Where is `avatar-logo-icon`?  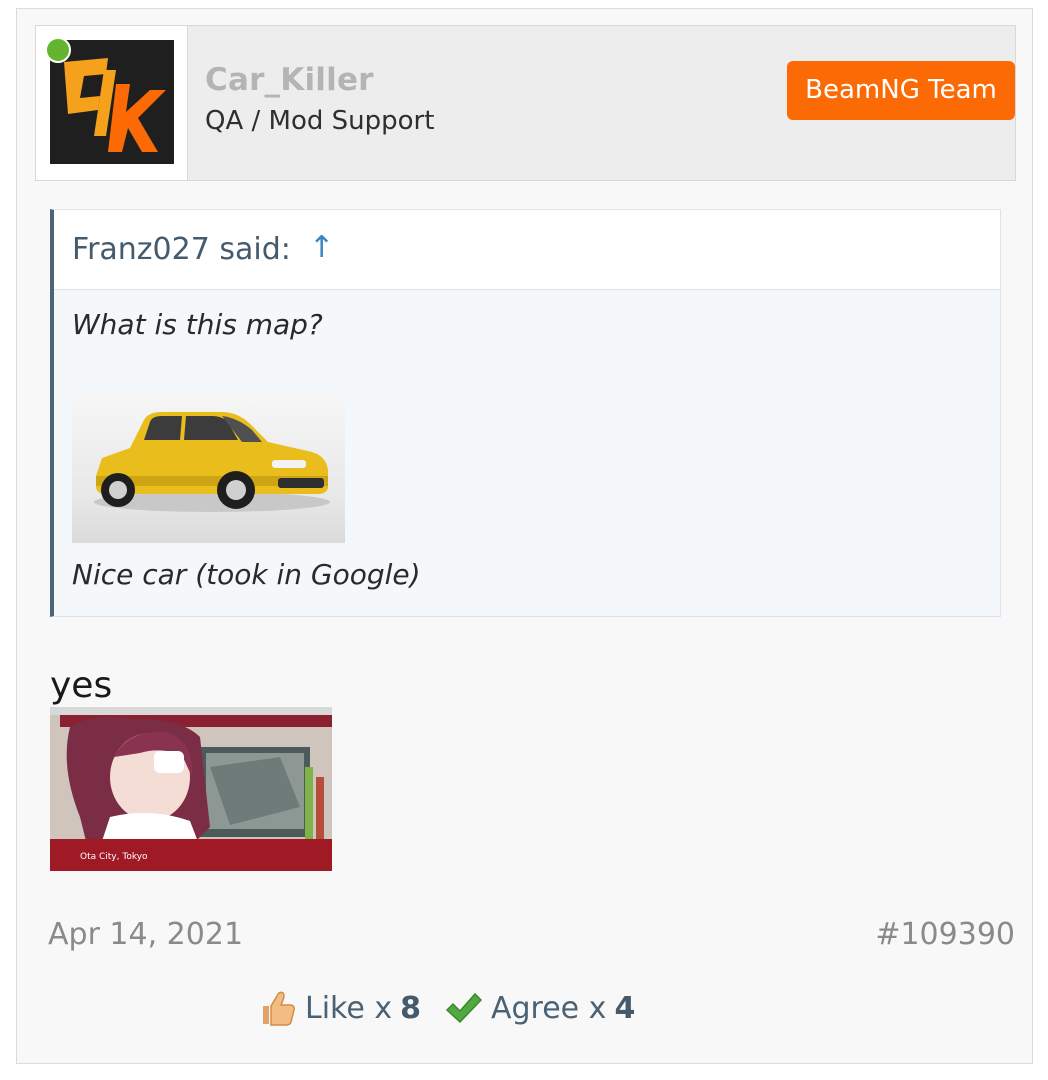 avatar-logo-icon is located at coordinates (112, 102).